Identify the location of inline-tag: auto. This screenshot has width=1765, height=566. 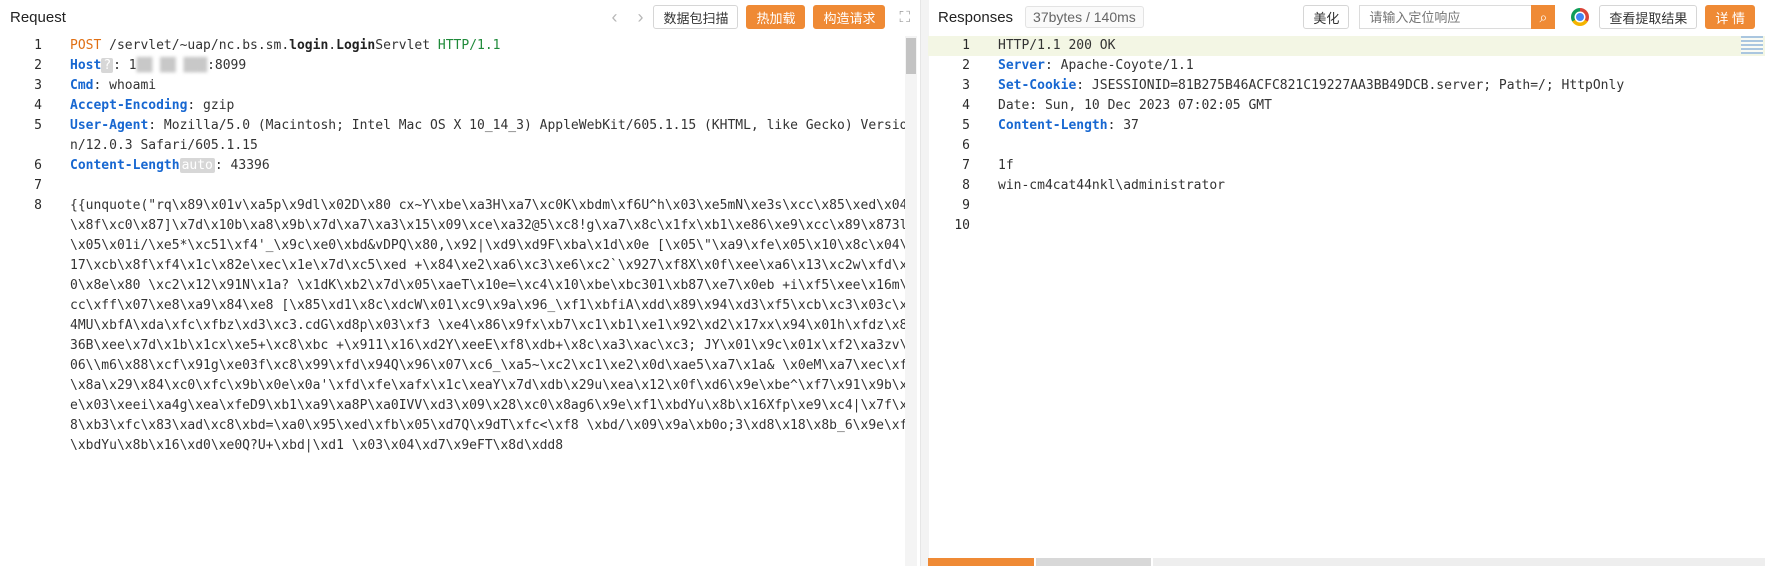
(197, 165).